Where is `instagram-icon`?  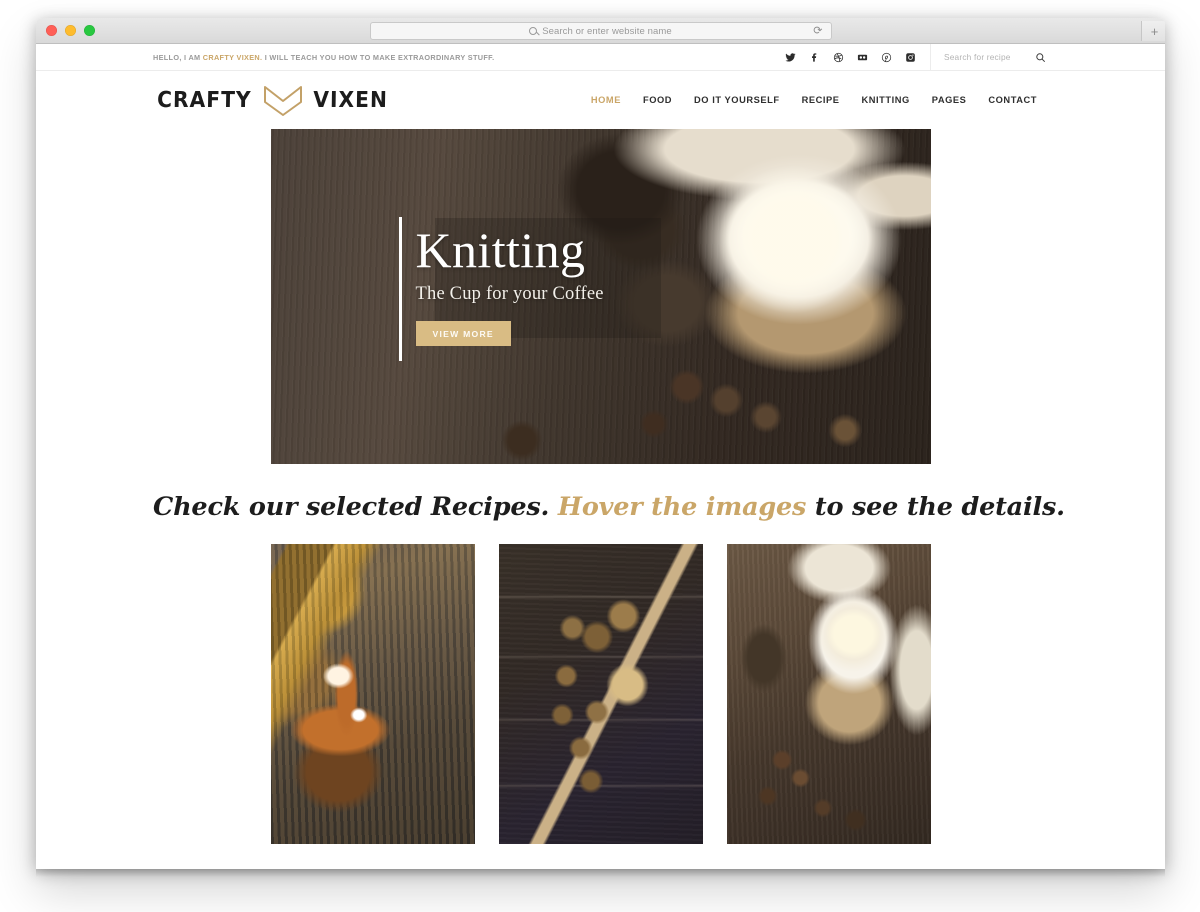 instagram-icon is located at coordinates (910, 57).